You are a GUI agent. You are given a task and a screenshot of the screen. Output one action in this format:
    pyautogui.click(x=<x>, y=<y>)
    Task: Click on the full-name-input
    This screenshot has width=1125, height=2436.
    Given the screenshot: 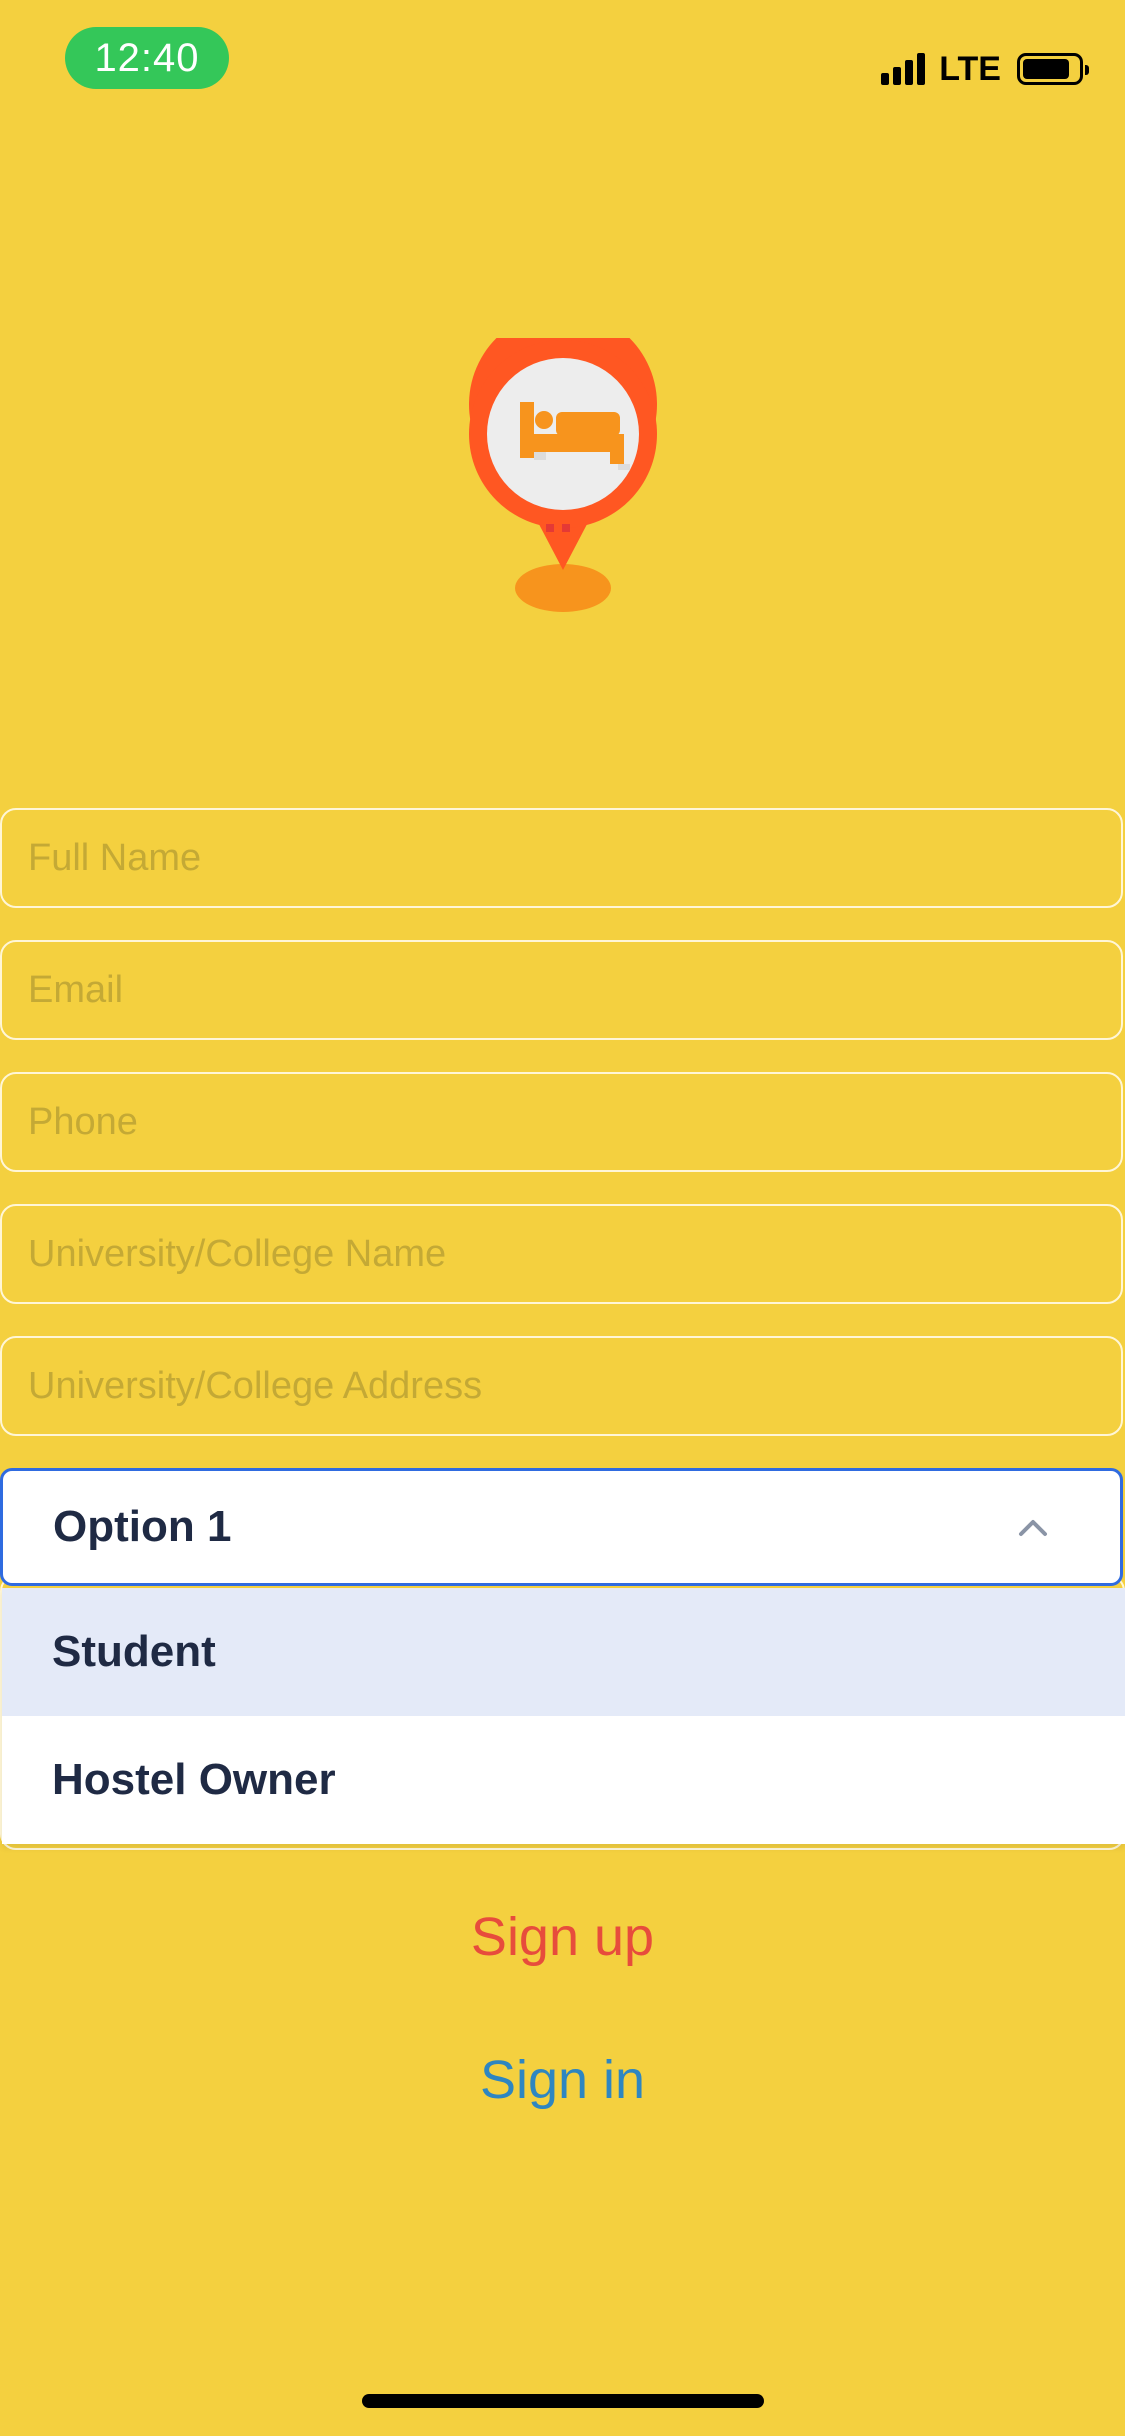 What is the action you would take?
    pyautogui.click(x=561, y=858)
    